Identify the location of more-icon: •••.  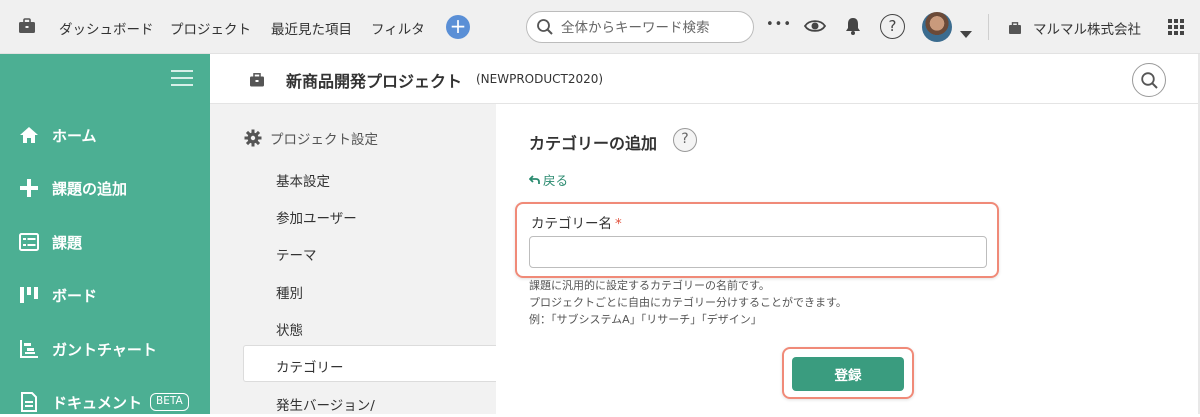
(779, 24).